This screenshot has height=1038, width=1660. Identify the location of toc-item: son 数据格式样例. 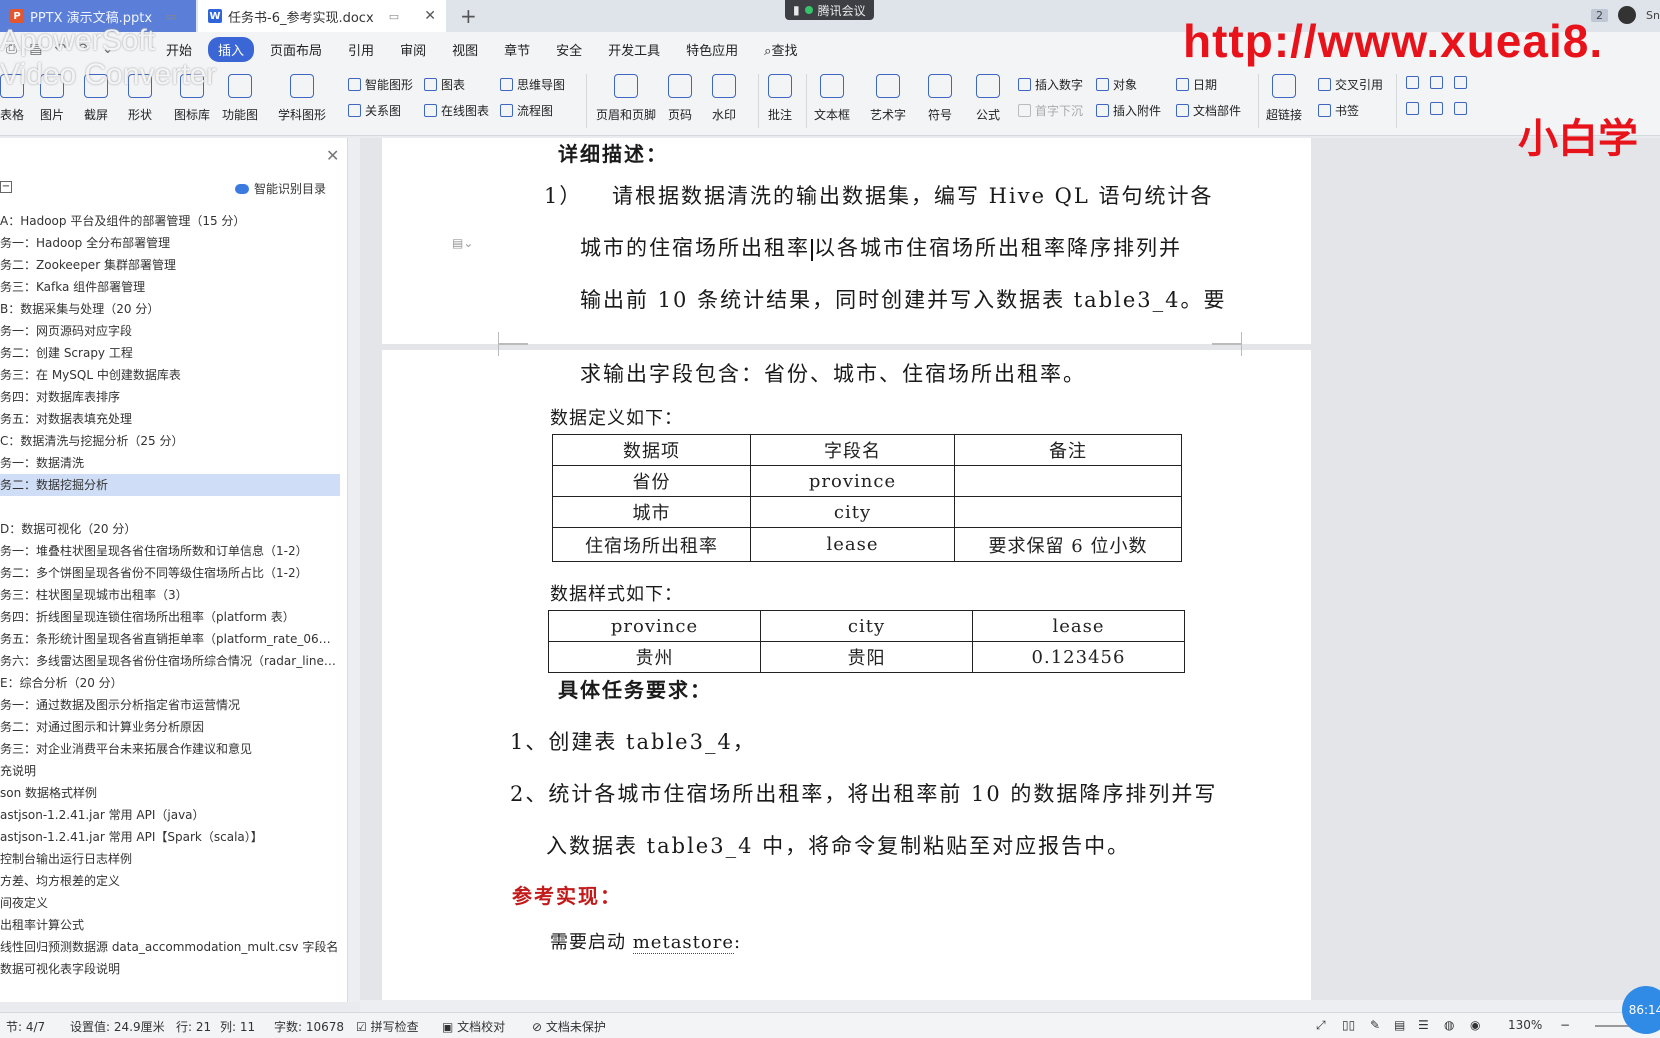
(170, 793).